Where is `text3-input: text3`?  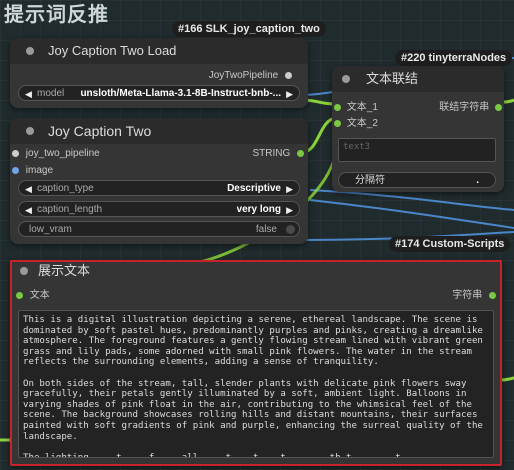 text3-input: text3 is located at coordinates (417, 150).